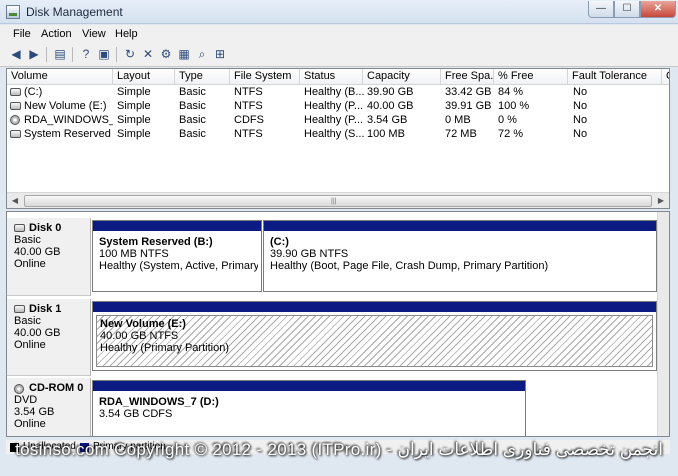  Describe the element at coordinates (33, 92) in the screenshot. I see `cell-volume: (C:)` at that location.